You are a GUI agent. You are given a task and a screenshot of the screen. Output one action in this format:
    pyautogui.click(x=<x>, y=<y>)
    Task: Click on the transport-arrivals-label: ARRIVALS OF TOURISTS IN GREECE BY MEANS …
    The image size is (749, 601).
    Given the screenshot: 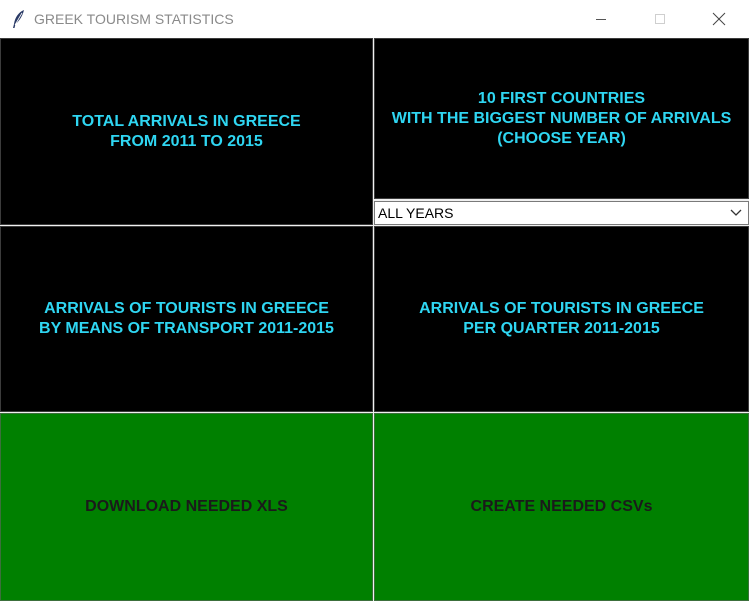 What is the action you would take?
    pyautogui.click(x=186, y=318)
    